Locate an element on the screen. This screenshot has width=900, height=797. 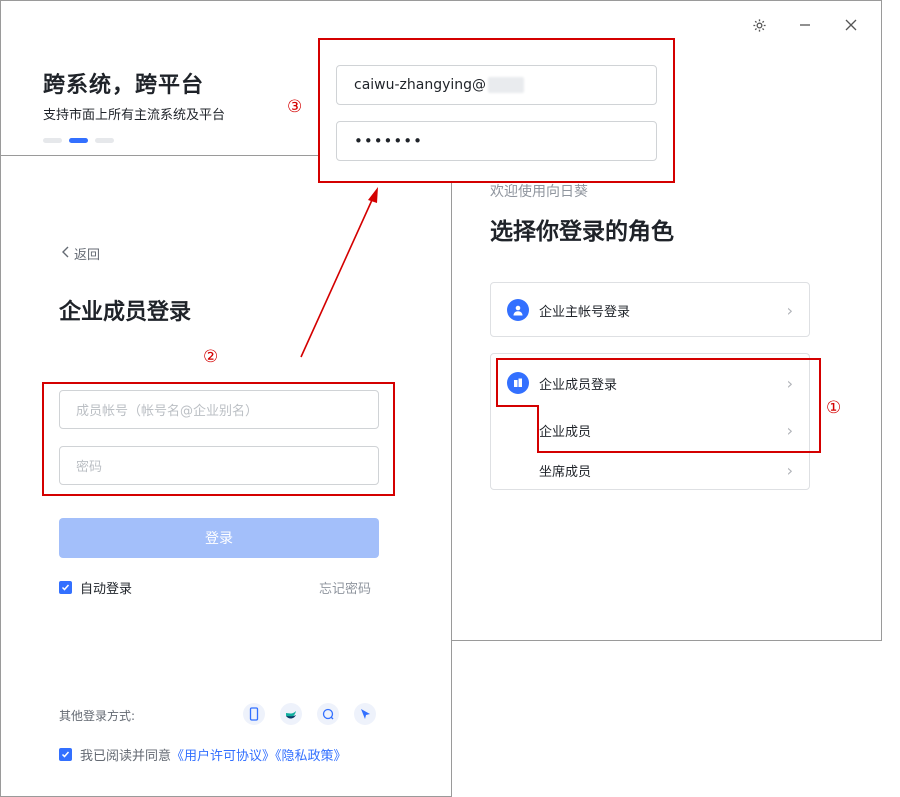
license-link: 《用户许可协议》 is located at coordinates (223, 756).